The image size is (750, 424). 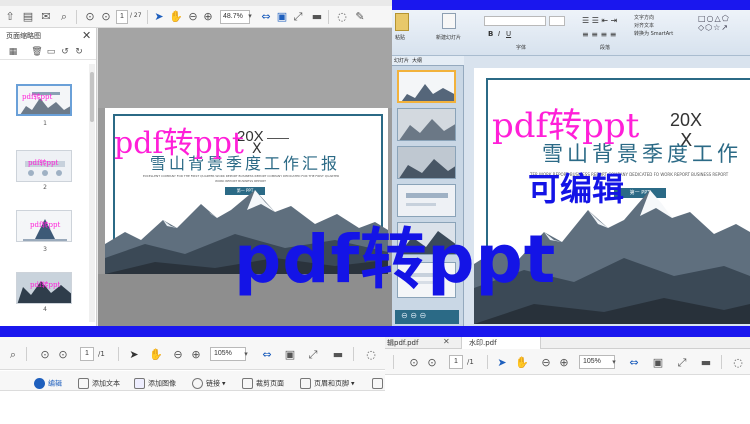 I want to click on tab-outline: 大纲, so click(x=417, y=60).